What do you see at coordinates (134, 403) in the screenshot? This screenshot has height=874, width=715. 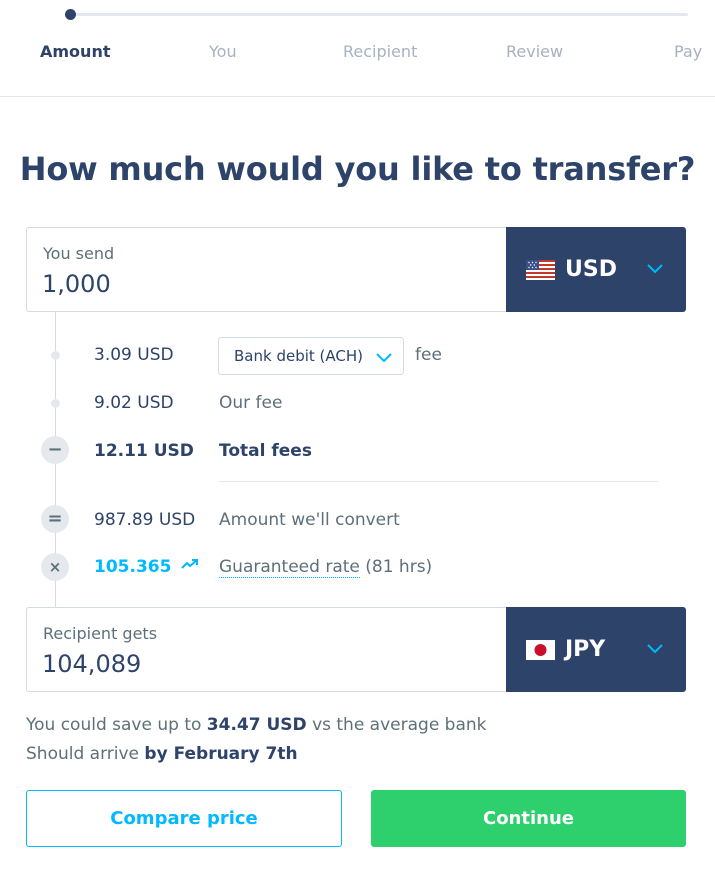 I see `our-fee-amount: 9.02 USD` at bounding box center [134, 403].